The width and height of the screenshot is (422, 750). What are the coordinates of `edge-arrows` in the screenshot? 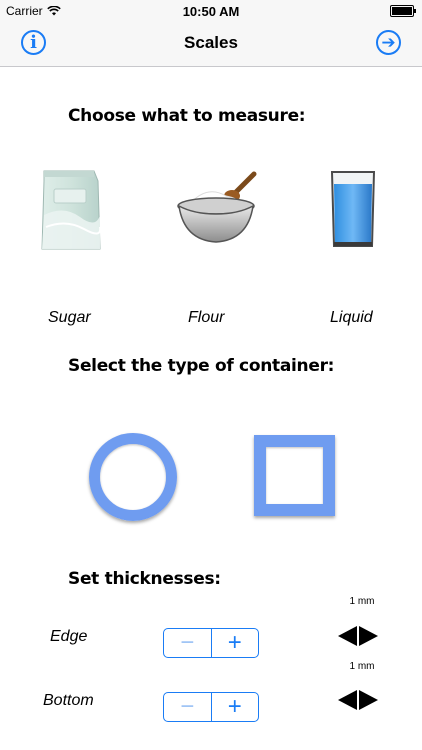 It's located at (358, 636).